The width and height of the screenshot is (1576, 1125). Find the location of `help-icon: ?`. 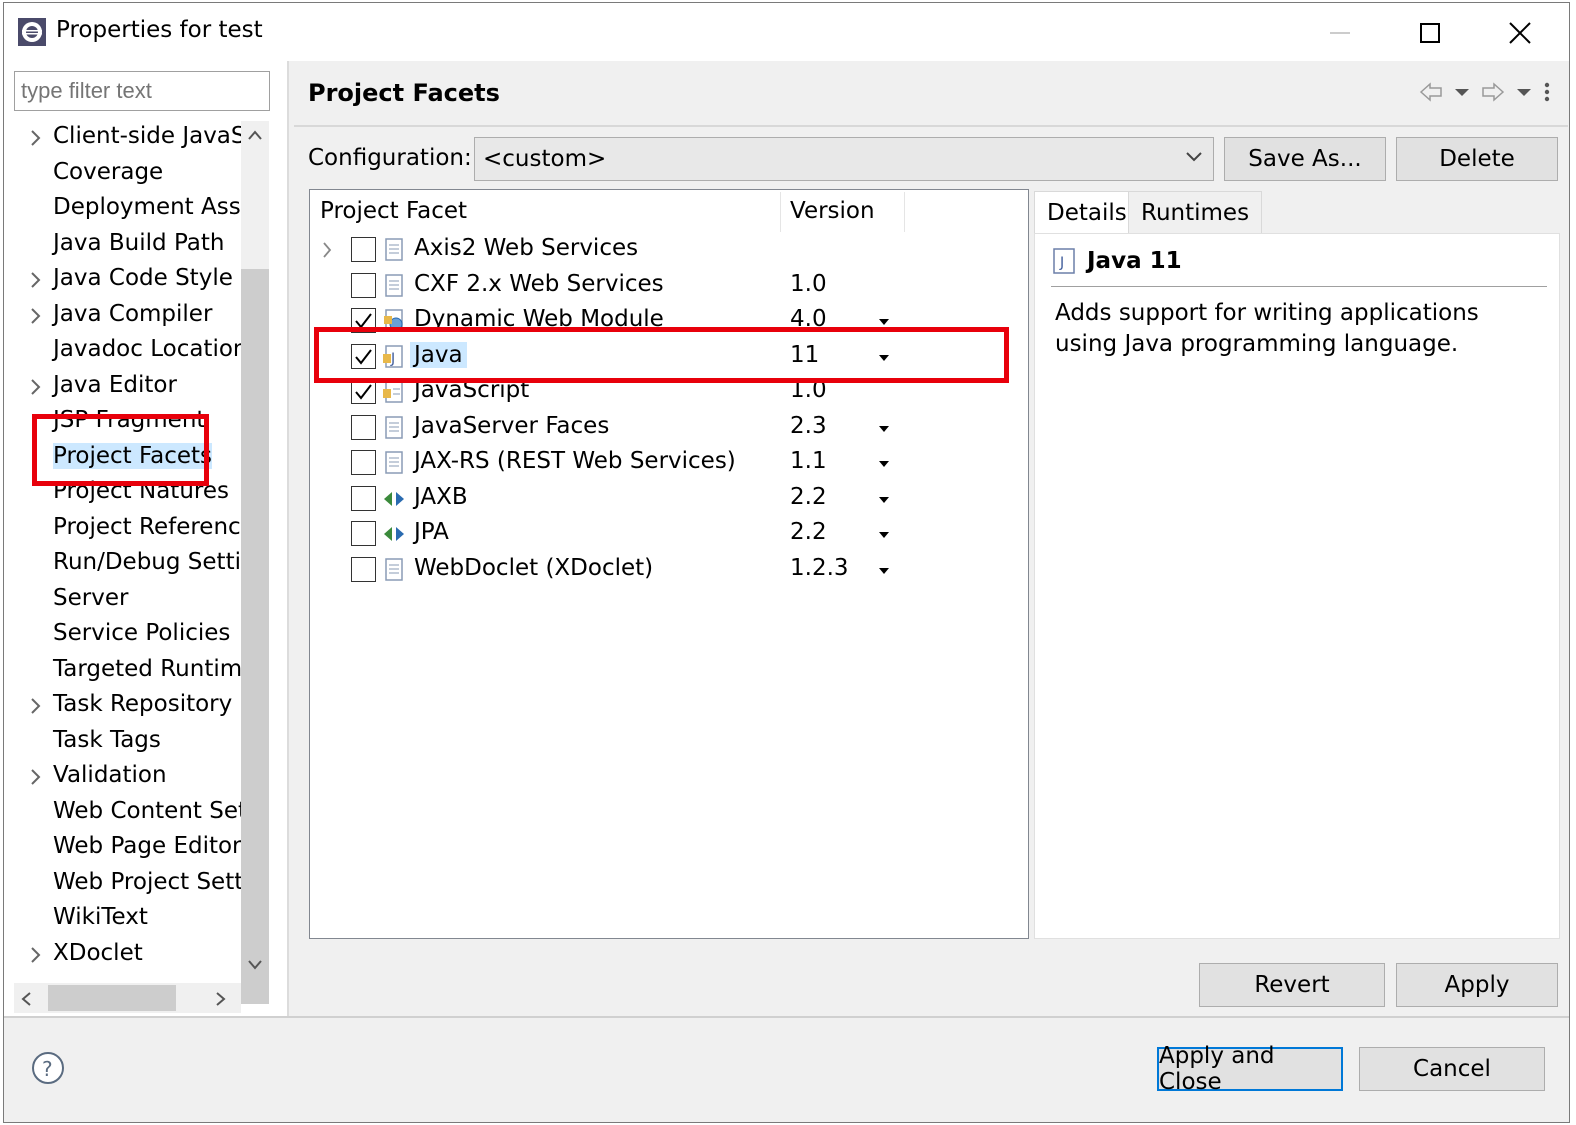

help-icon: ? is located at coordinates (48, 1068).